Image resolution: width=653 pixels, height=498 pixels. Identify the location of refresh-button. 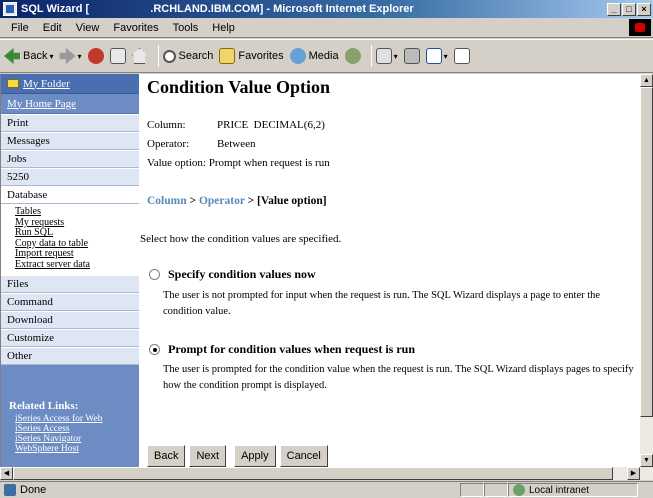
(117, 56).